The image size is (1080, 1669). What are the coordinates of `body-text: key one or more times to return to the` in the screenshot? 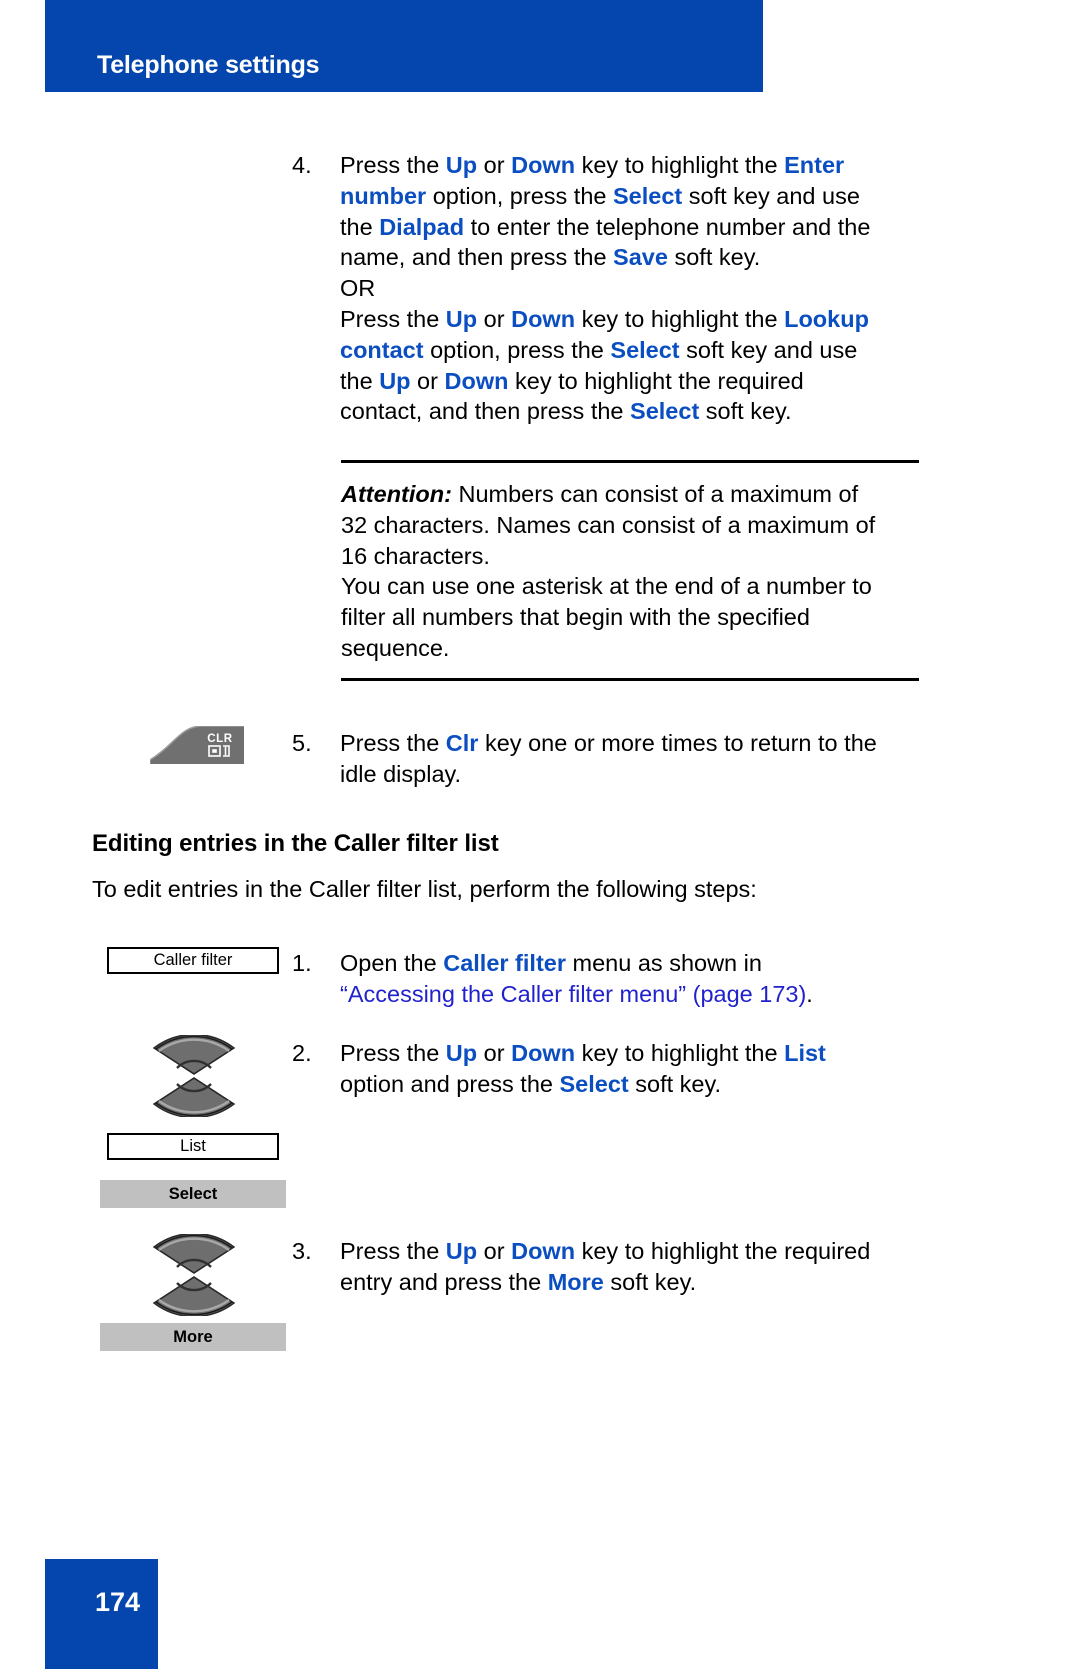 It's located at (677, 743).